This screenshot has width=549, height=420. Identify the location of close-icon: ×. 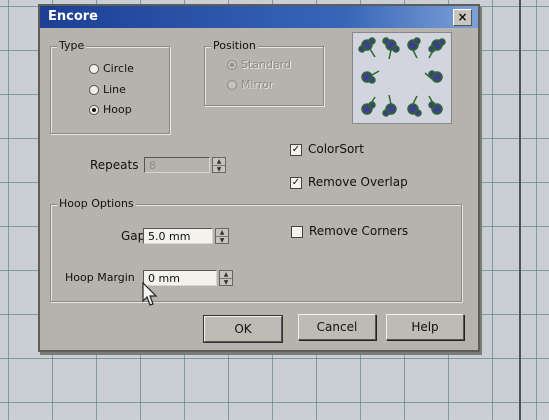
(462, 17).